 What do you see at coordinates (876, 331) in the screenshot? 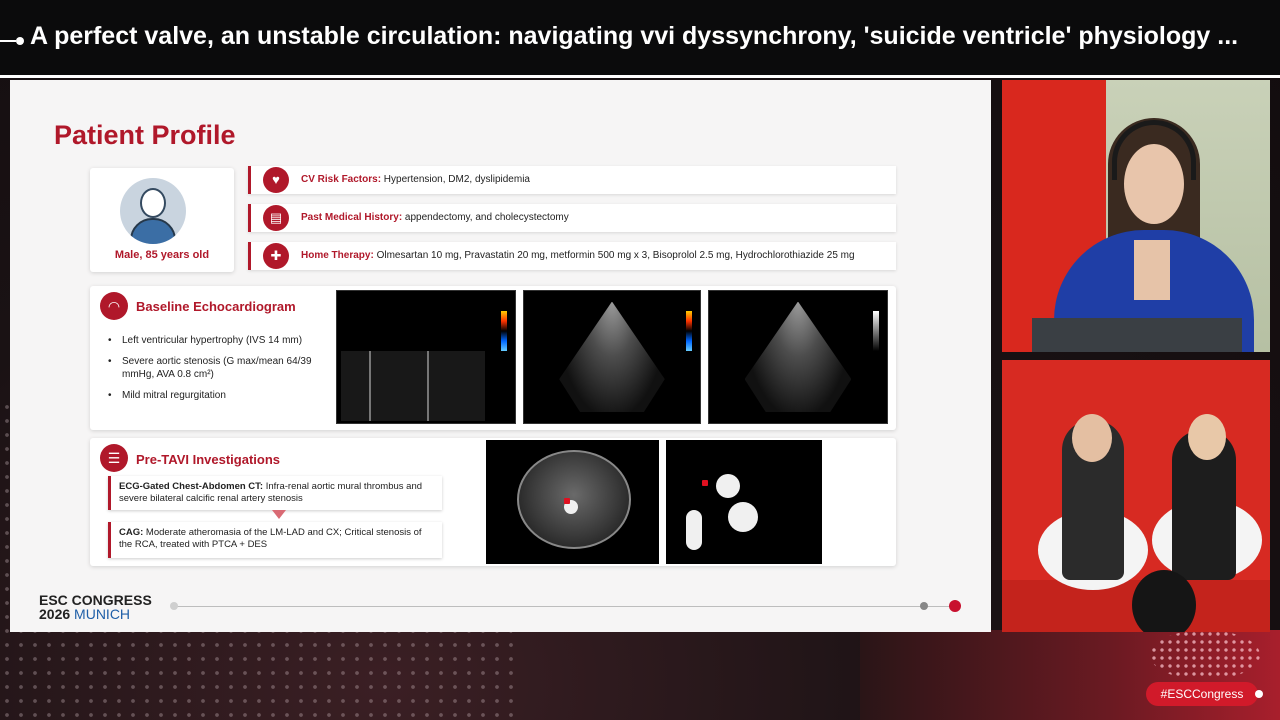
I see `gray-scale-bar` at bounding box center [876, 331].